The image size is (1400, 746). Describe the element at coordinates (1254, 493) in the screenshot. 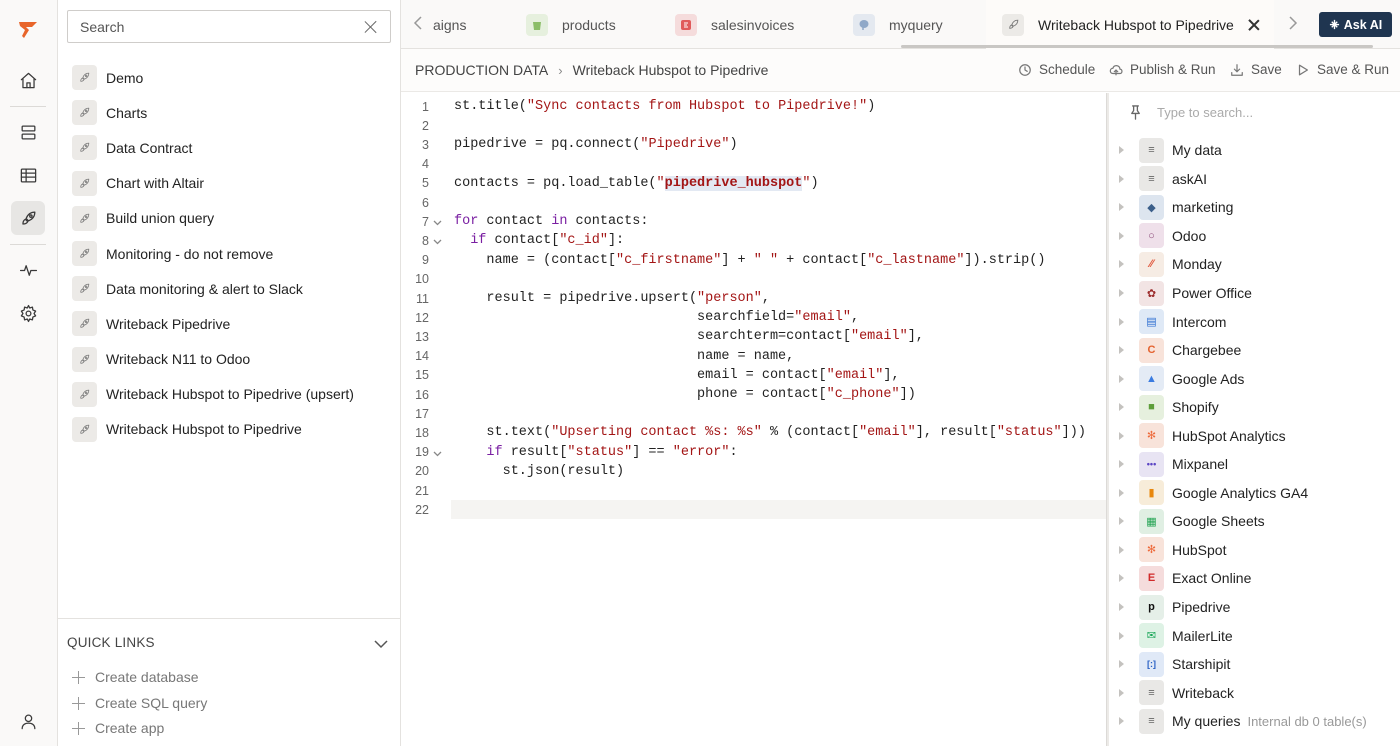

I see `data-source-item: ▮ Google Analytics GA4` at that location.